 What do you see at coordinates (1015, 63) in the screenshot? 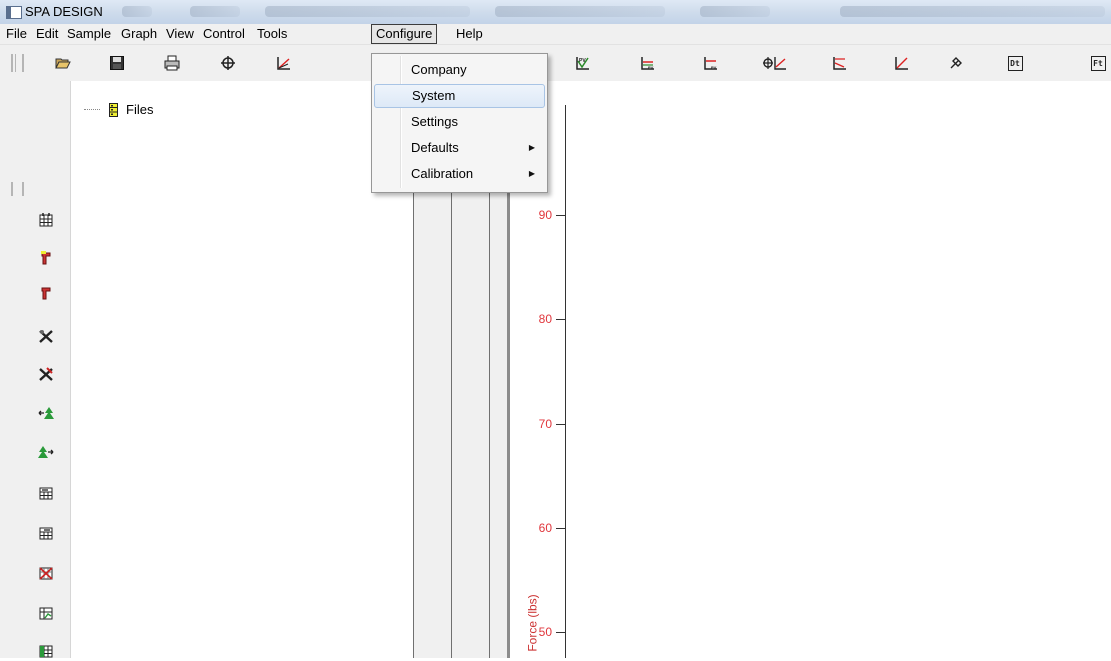
I see `dt-icon: Dt` at bounding box center [1015, 63].